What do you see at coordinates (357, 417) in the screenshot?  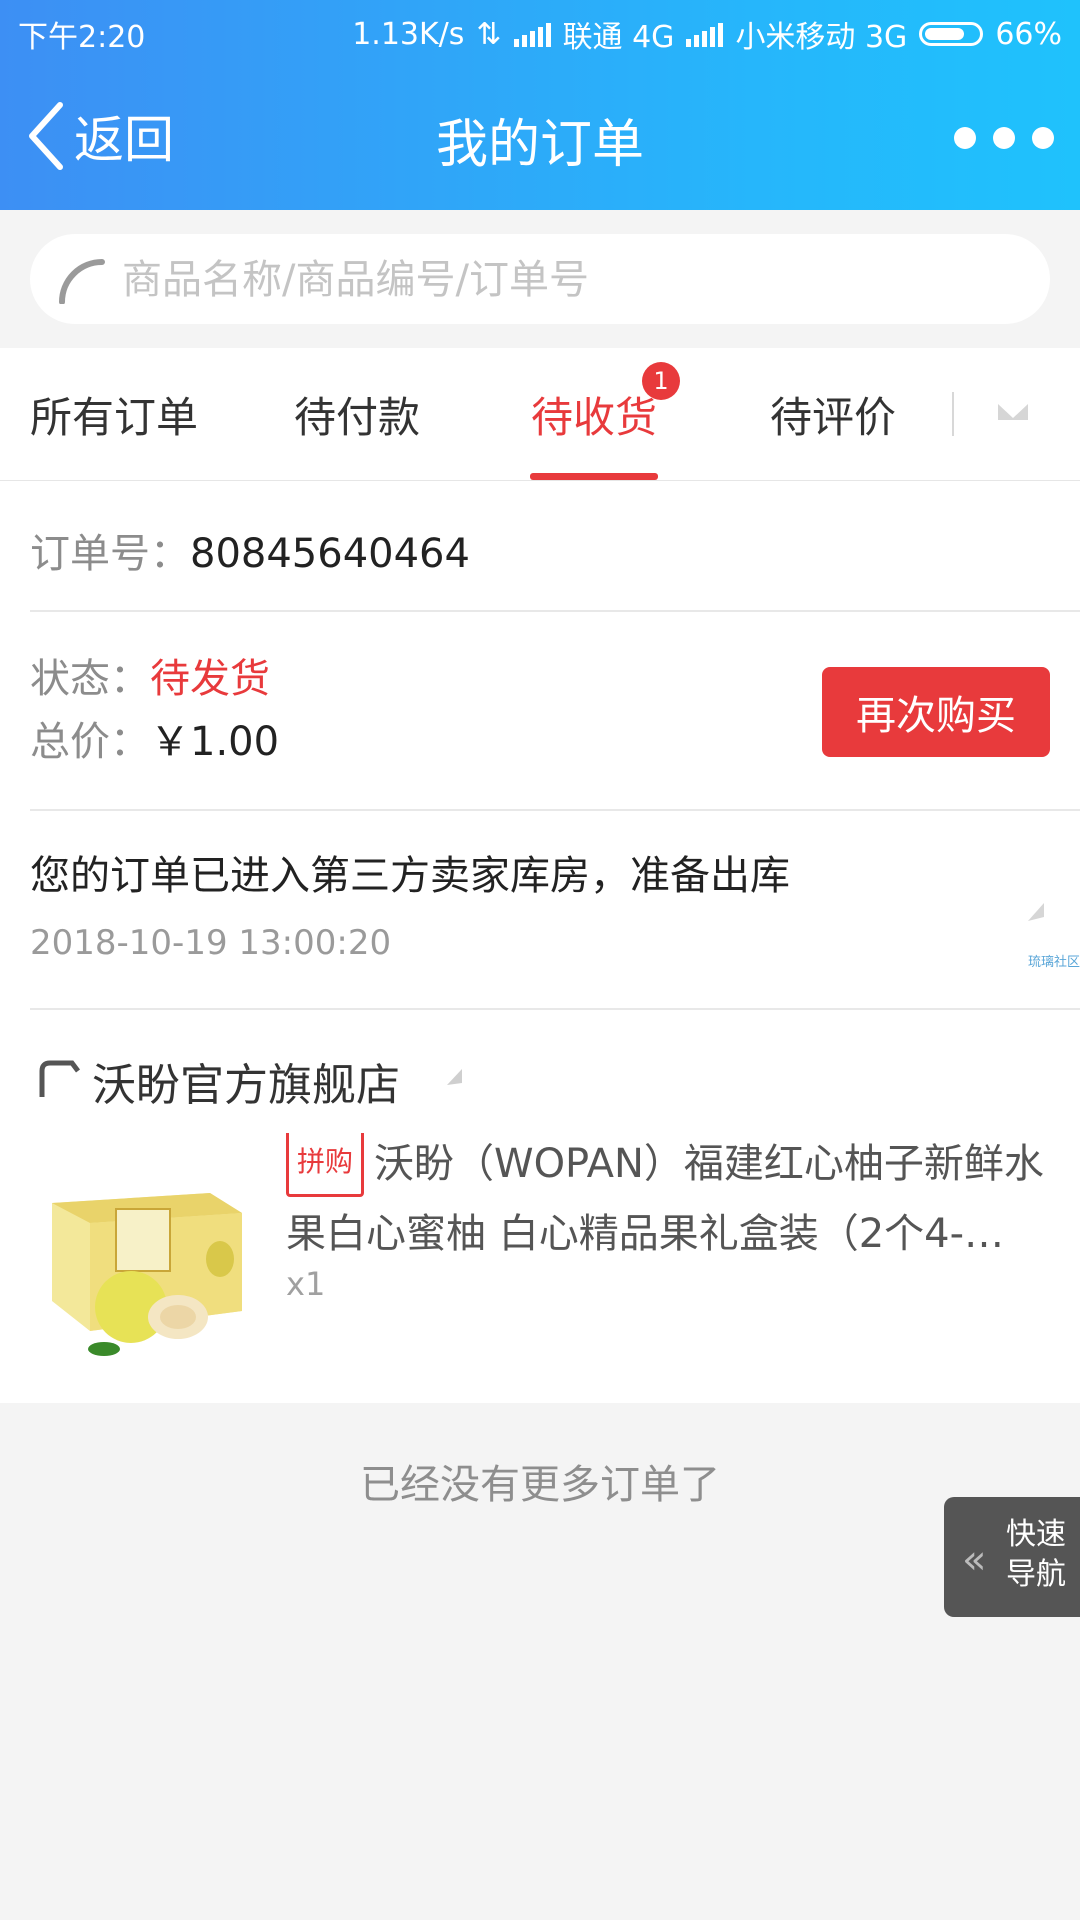 I see `tab-label: 待付款` at bounding box center [357, 417].